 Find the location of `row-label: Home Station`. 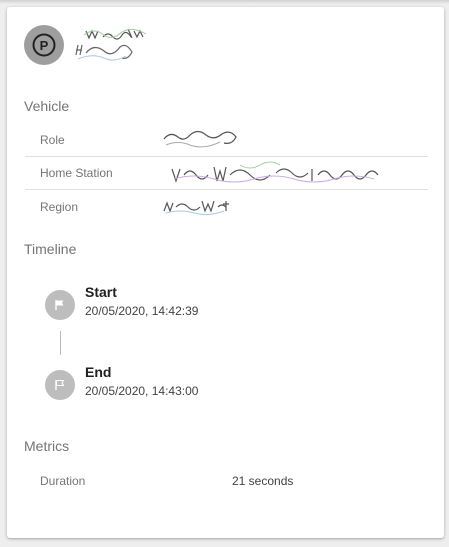

row-label: Home Station is located at coordinates (76, 173).